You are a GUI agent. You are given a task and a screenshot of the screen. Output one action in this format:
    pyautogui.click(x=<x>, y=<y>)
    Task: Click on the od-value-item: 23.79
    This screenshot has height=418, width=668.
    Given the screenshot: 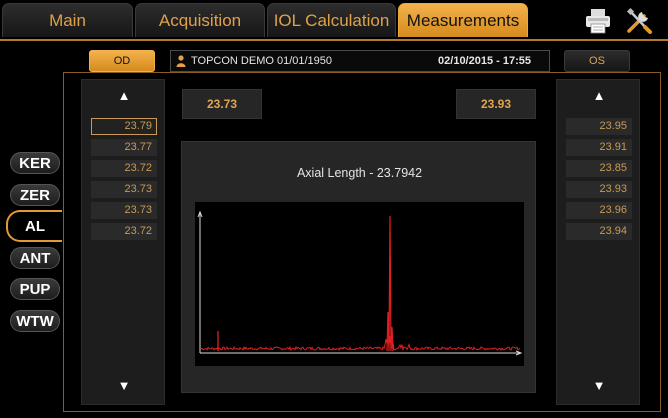 What is the action you would take?
    pyautogui.click(x=124, y=126)
    